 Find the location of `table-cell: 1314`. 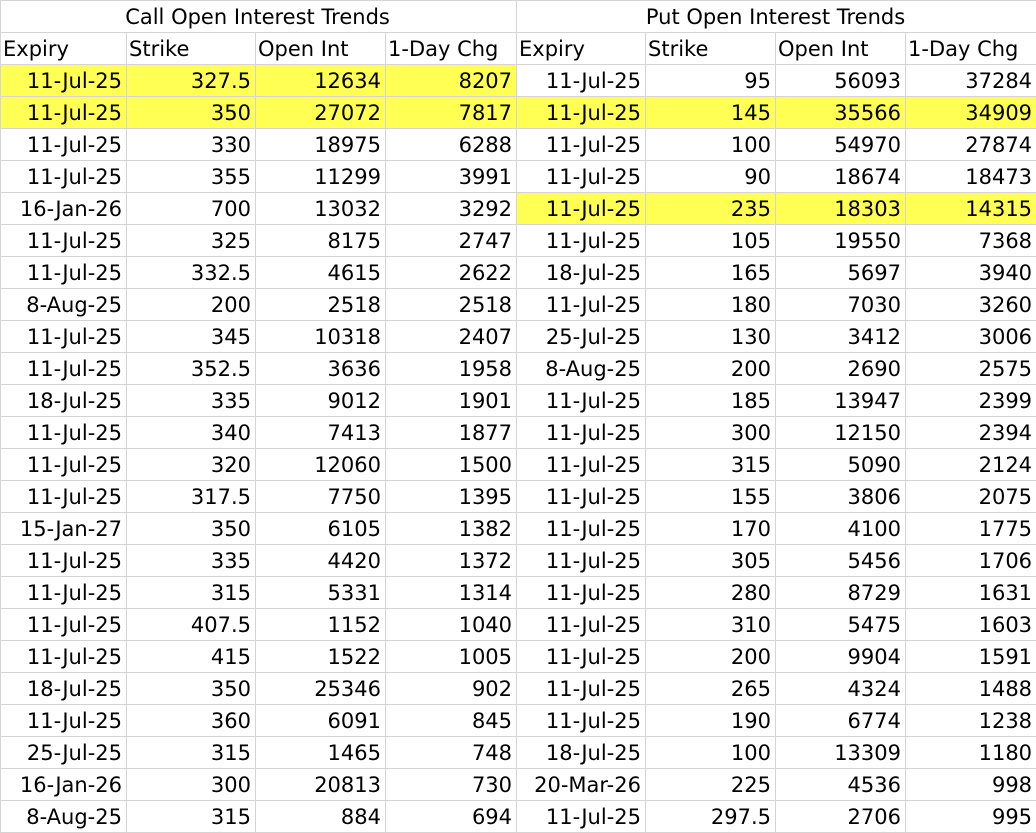

table-cell: 1314 is located at coordinates (451, 593).